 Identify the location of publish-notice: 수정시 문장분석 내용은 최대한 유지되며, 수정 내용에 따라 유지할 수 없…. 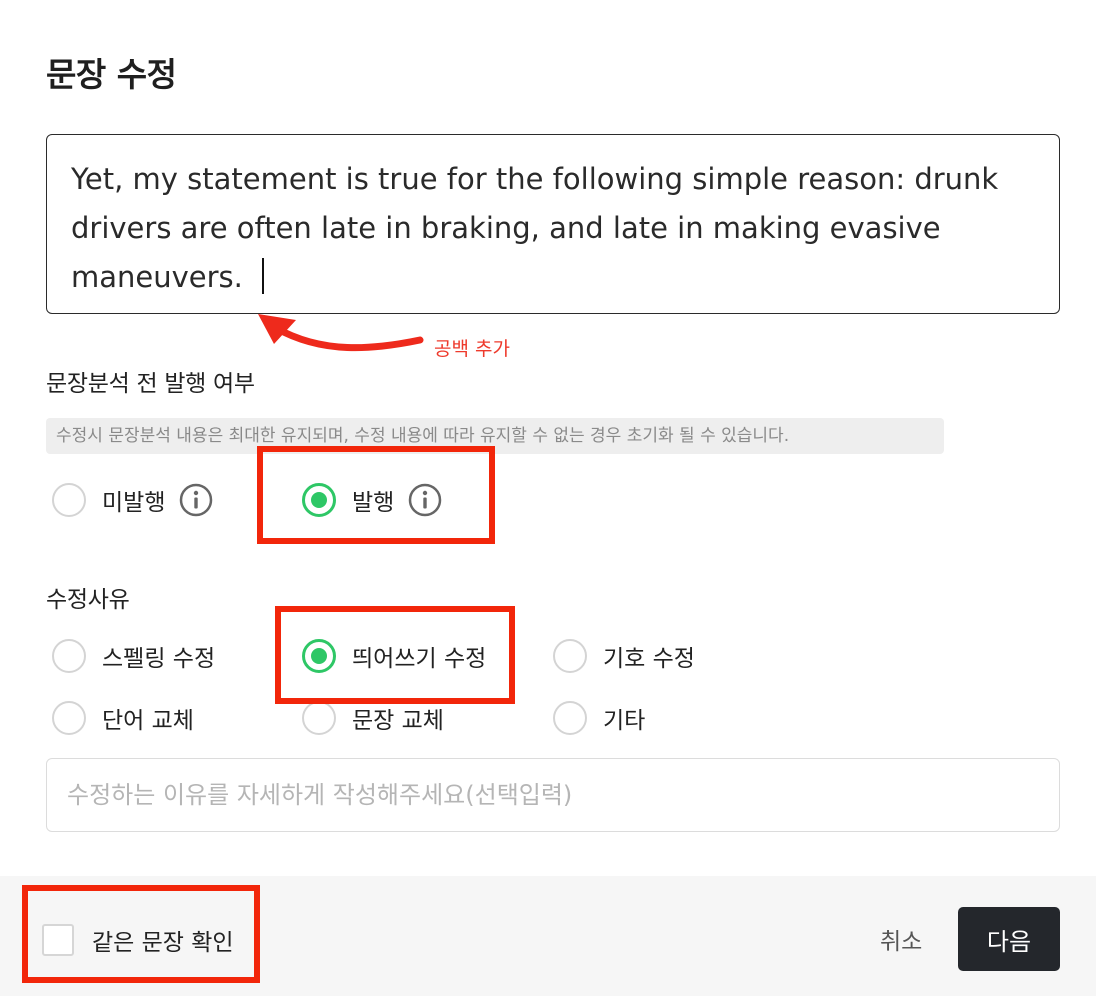
(495, 436).